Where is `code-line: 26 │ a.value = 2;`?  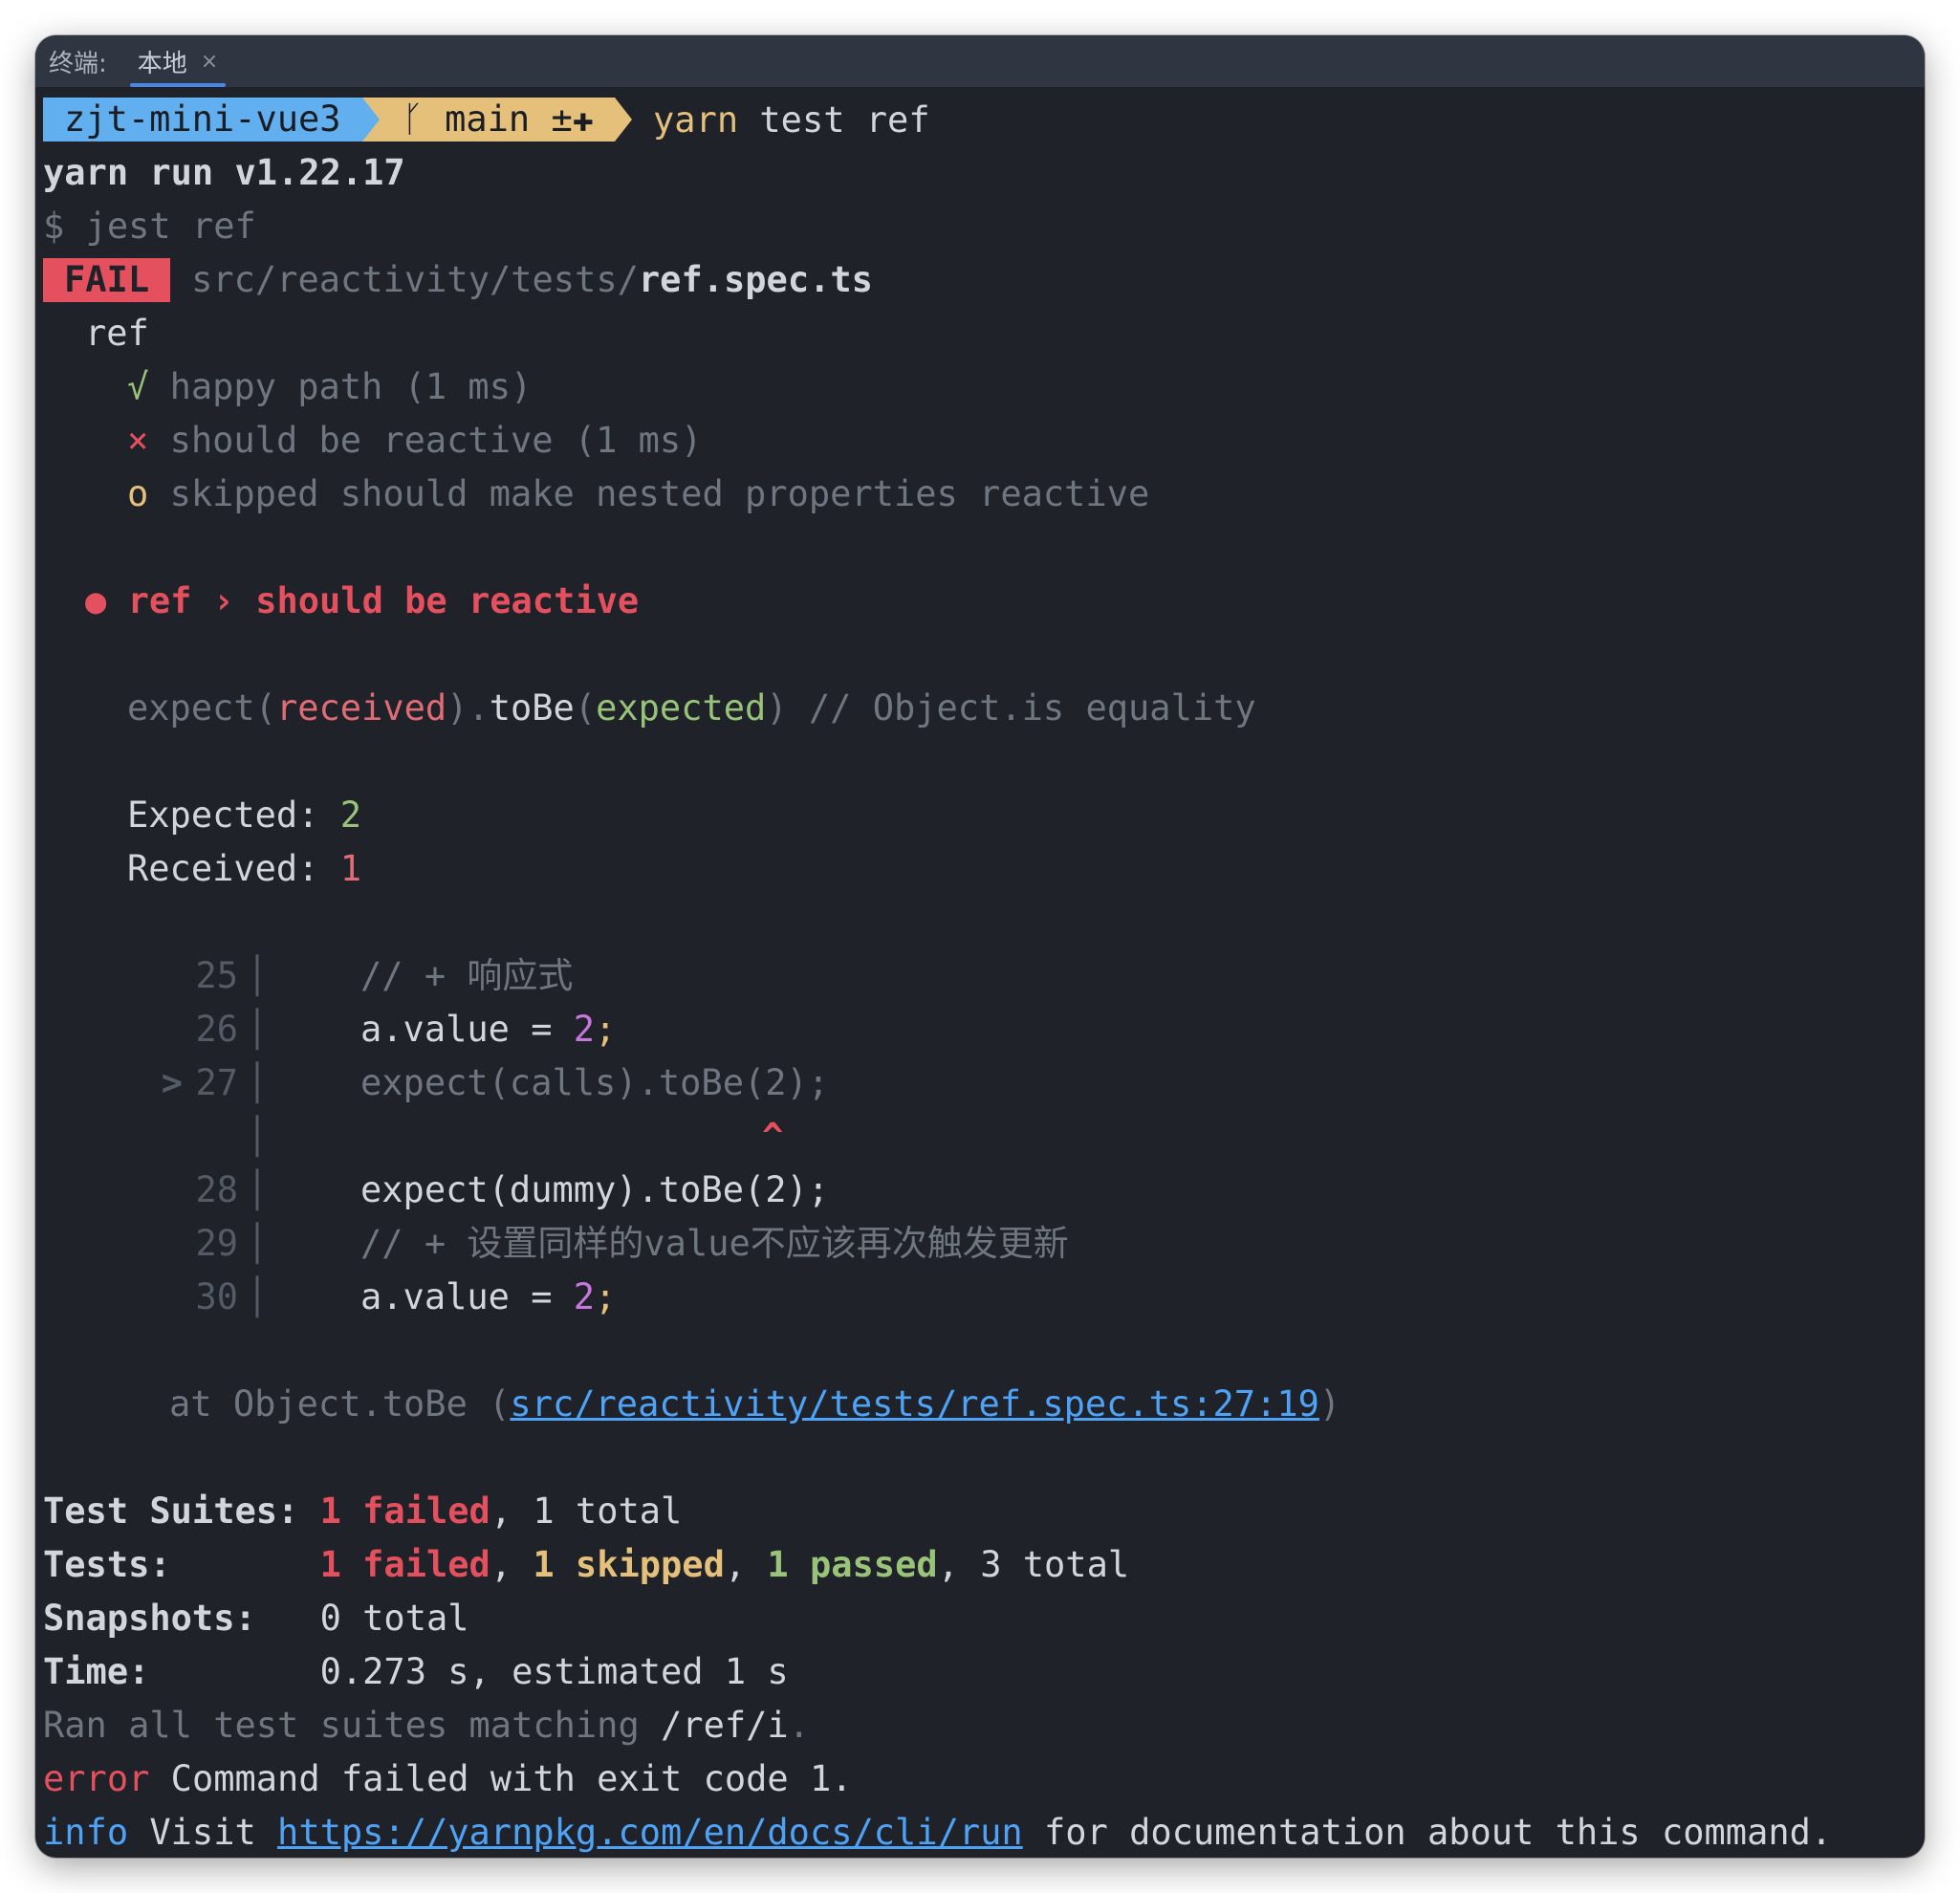
code-line: 26 │ a.value = 2; is located at coordinates (984, 1029).